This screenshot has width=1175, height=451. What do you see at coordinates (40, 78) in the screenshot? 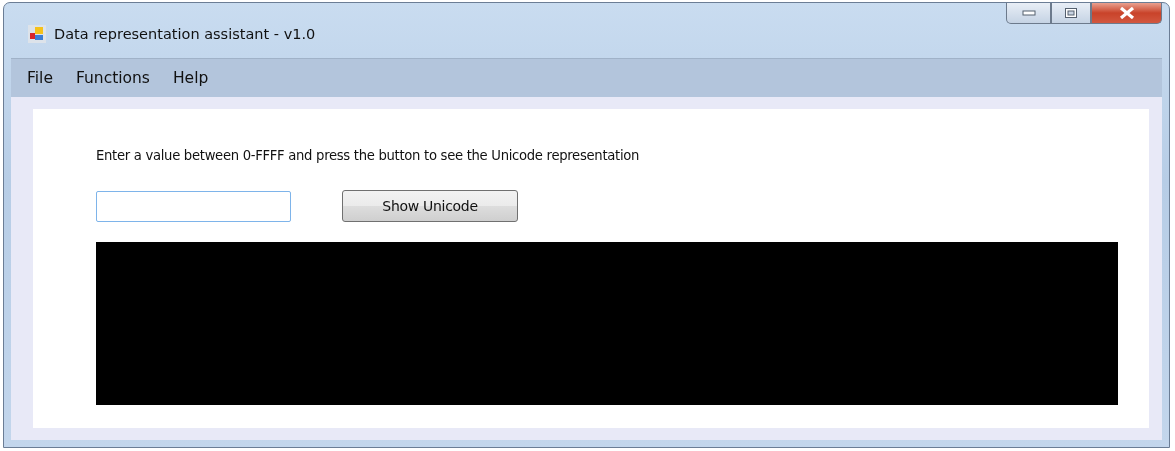
I see `menu-item: File` at bounding box center [40, 78].